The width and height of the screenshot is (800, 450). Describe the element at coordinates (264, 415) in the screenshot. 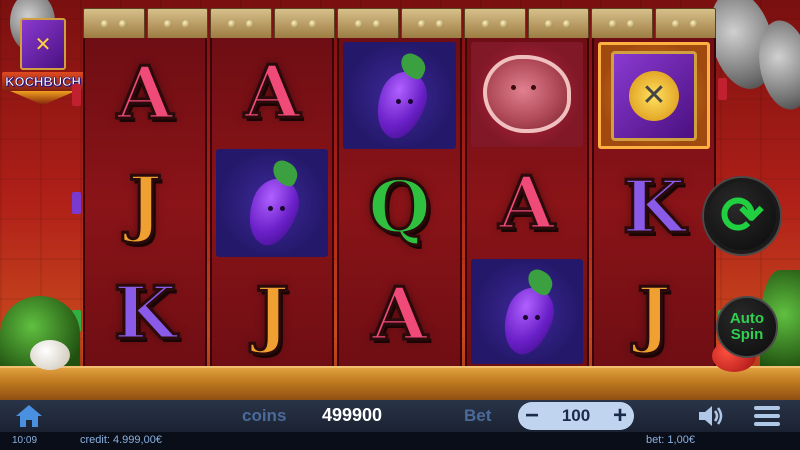

I see `coins-label: coins` at that location.